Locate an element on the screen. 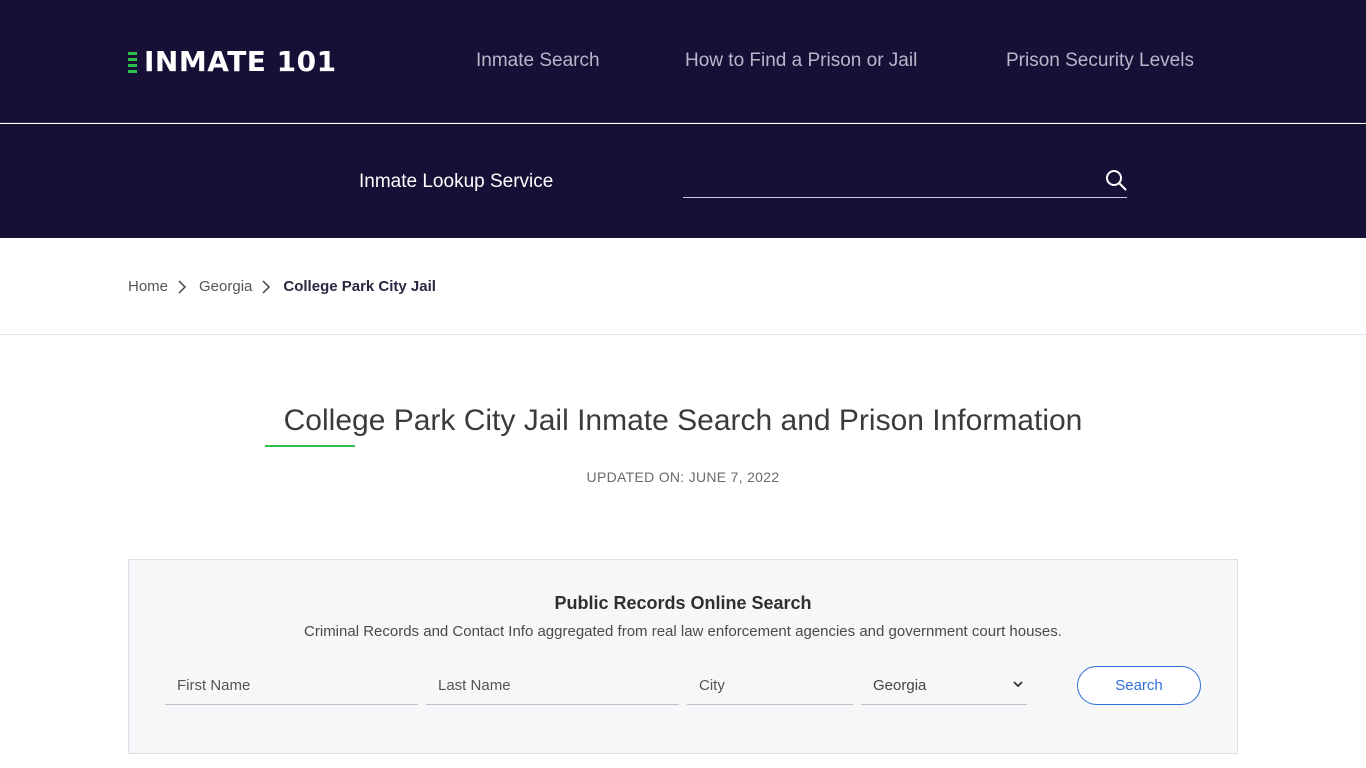 This screenshot has width=1366, height=768. records-title: Public Records Online Search is located at coordinates (683, 603).